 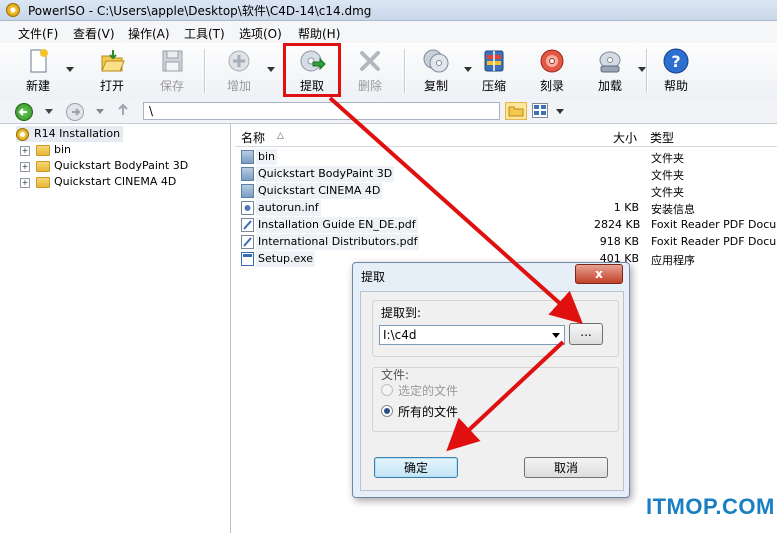 I want to click on tree-item-label: Quickstart CINEMA 4D, so click(x=115, y=181).